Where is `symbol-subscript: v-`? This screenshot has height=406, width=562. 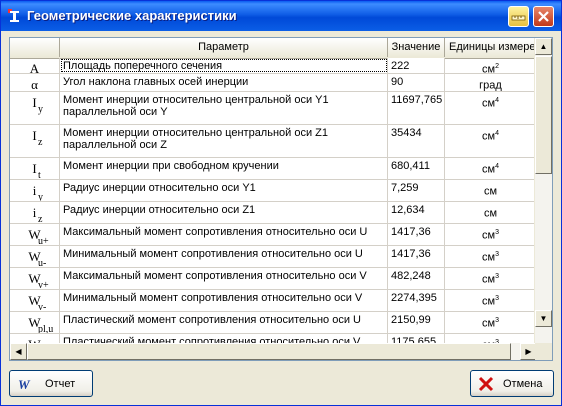
symbol-subscript: v- is located at coordinates (42, 306).